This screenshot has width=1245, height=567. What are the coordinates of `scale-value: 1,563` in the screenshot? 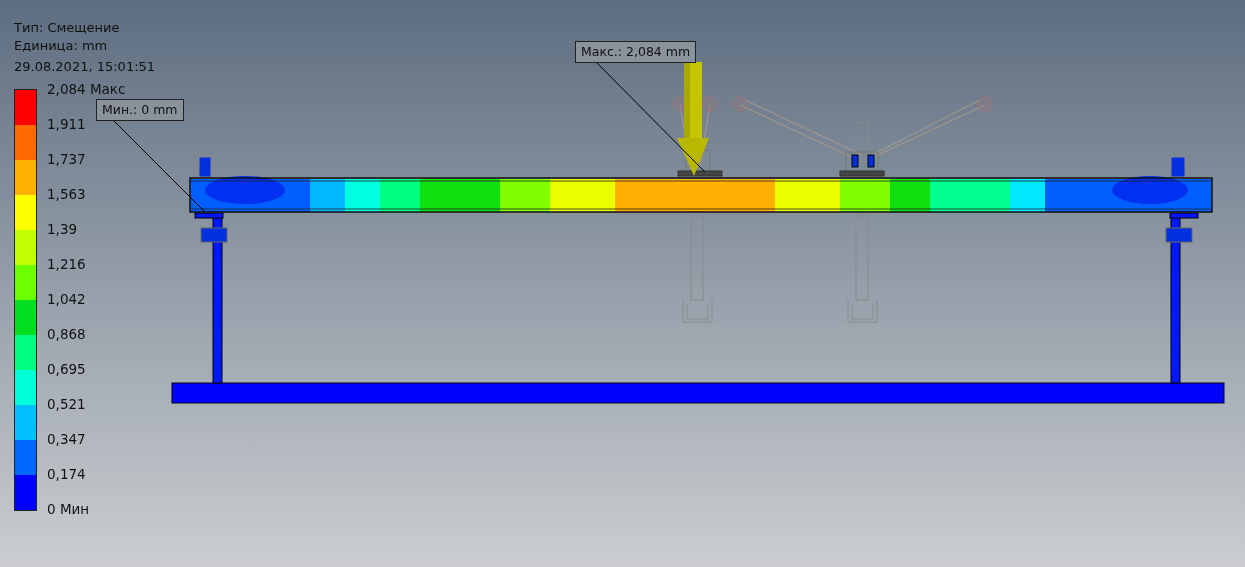 It's located at (66, 194).